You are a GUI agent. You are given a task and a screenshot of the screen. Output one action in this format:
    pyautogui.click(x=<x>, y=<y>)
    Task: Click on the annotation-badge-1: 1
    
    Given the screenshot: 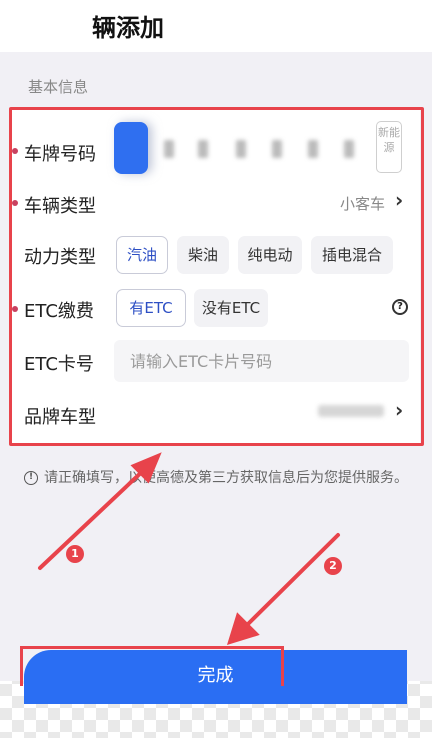 What is the action you would take?
    pyautogui.click(x=75, y=554)
    